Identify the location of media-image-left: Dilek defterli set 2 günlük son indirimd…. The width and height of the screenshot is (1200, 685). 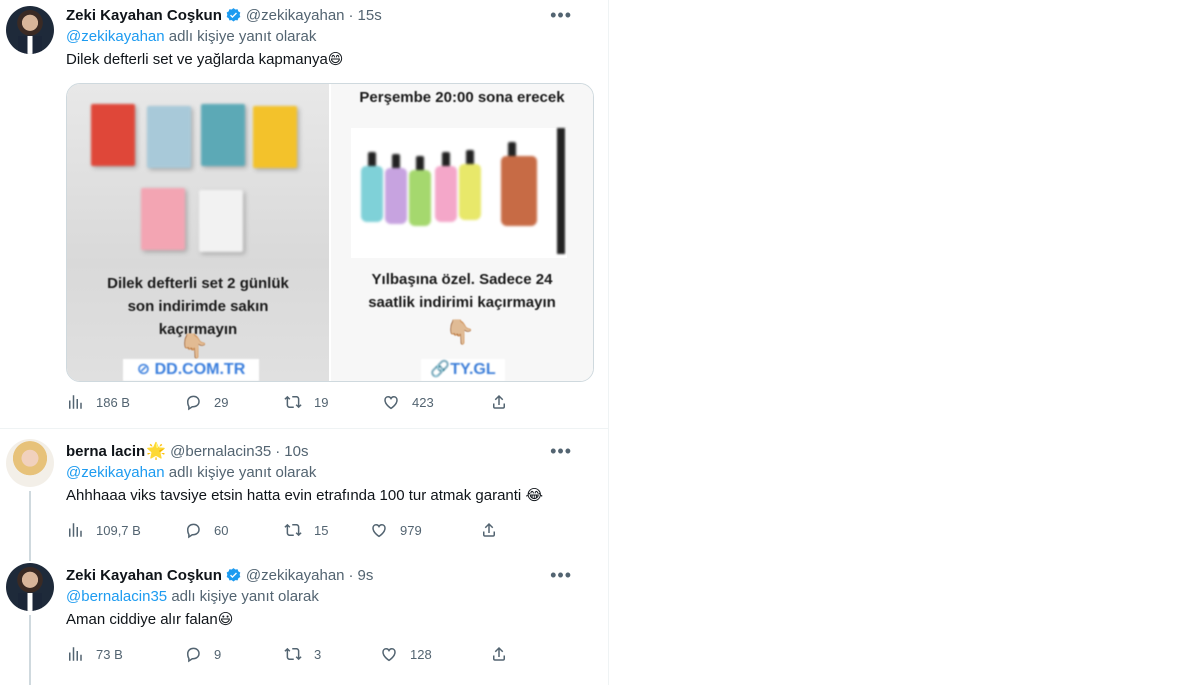
(198, 232).